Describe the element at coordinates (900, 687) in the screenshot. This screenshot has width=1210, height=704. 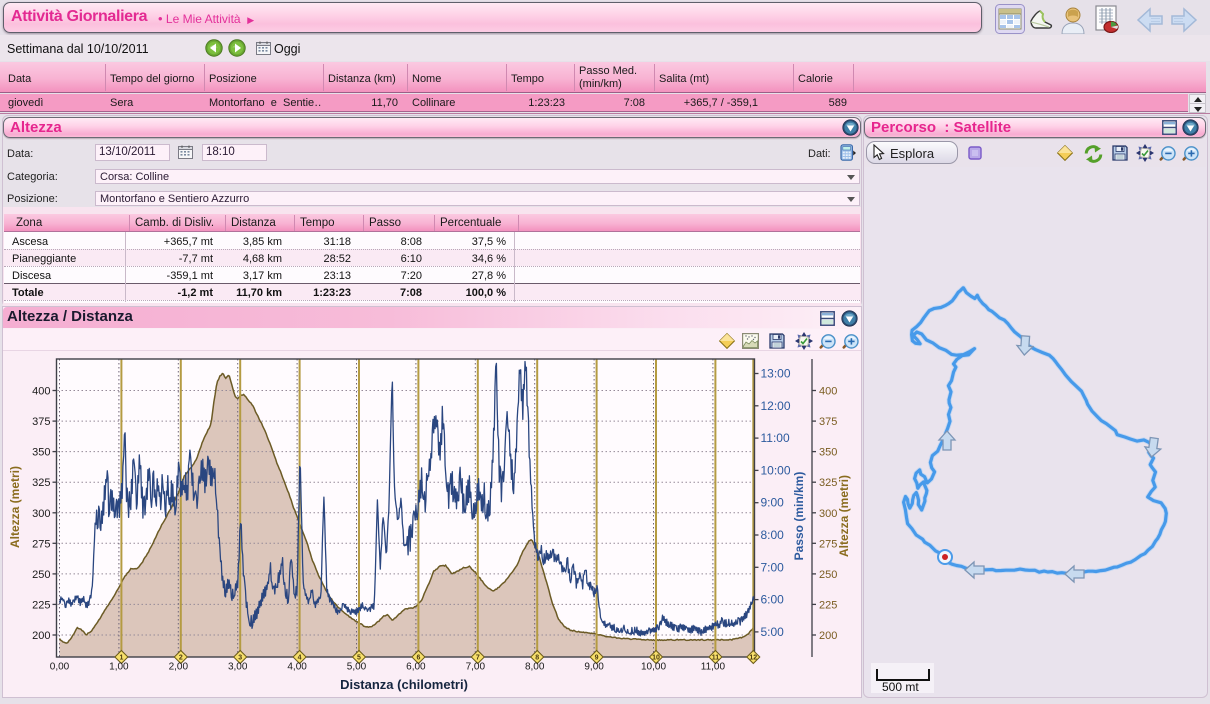
I see `svg-text: 500 mt` at that location.